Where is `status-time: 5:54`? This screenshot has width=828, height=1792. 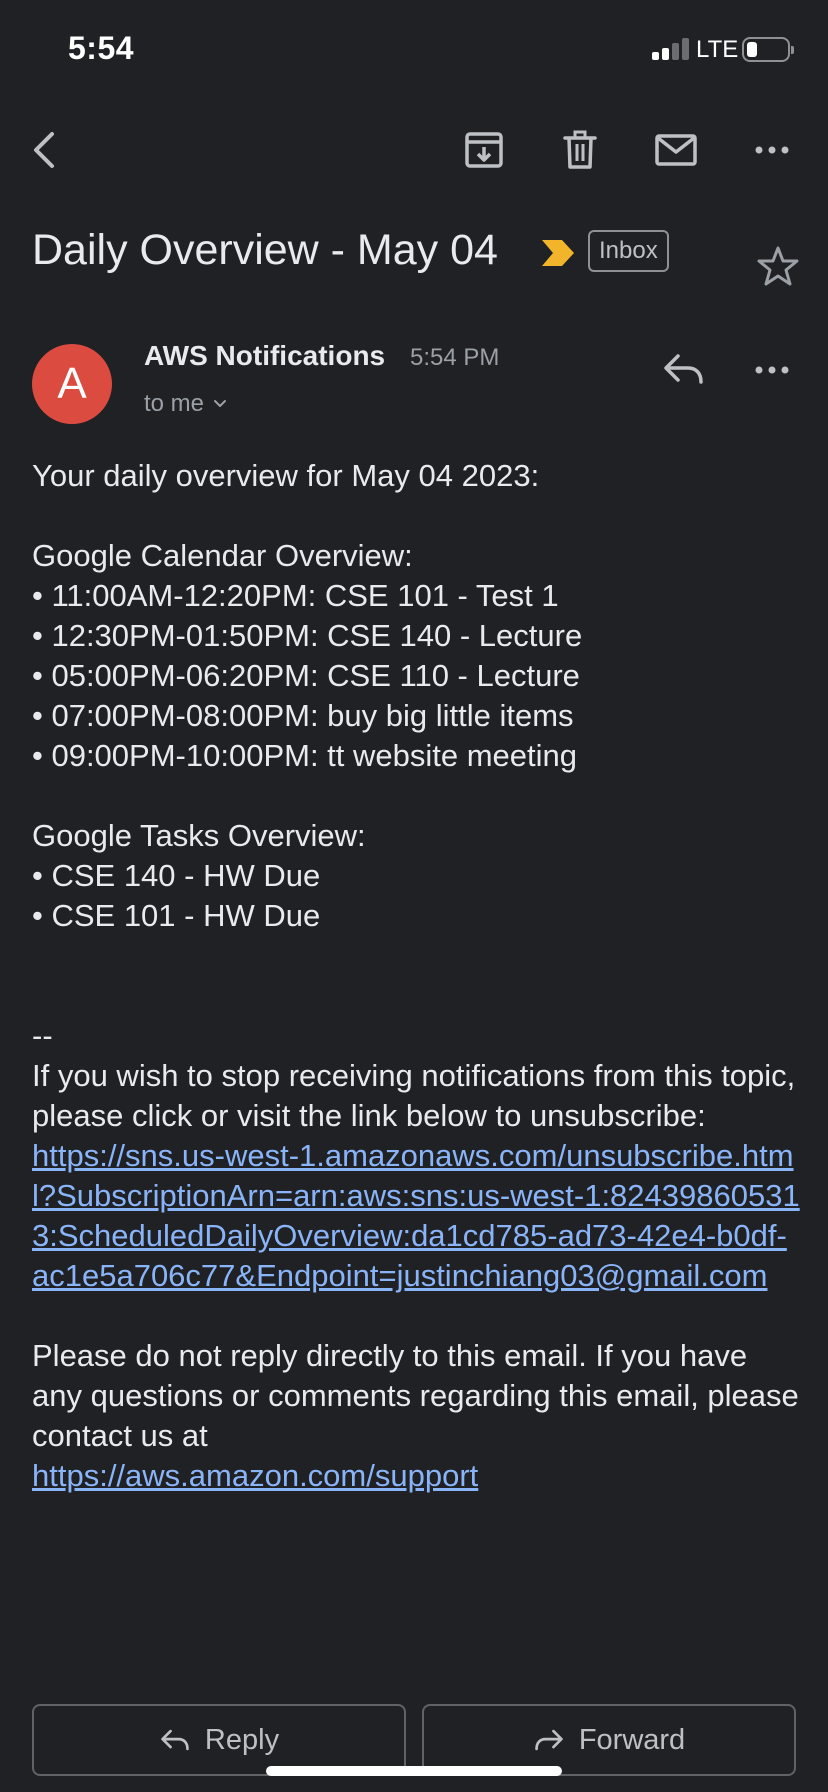
status-time: 5:54 is located at coordinates (101, 48).